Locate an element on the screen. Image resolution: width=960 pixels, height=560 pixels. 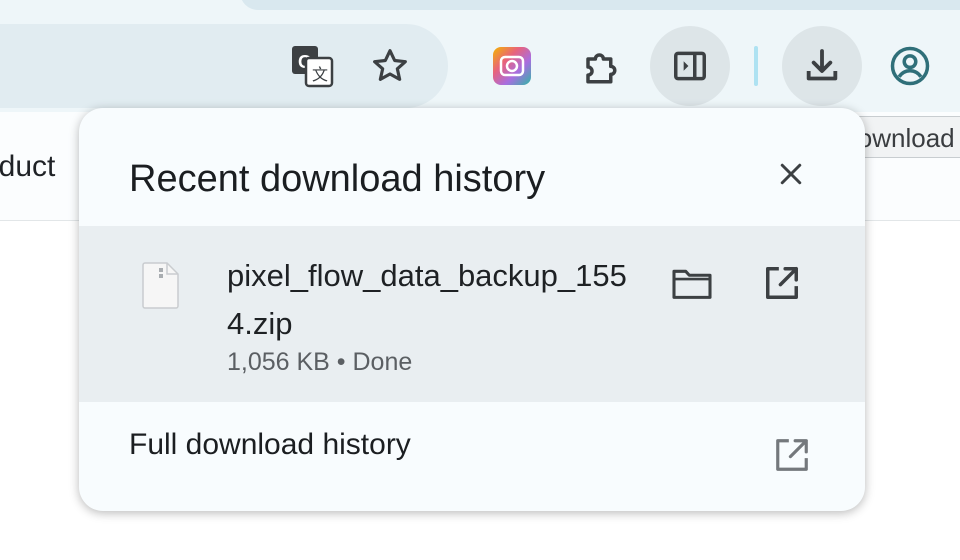
popup-title: Recent download history is located at coordinates (337, 179).